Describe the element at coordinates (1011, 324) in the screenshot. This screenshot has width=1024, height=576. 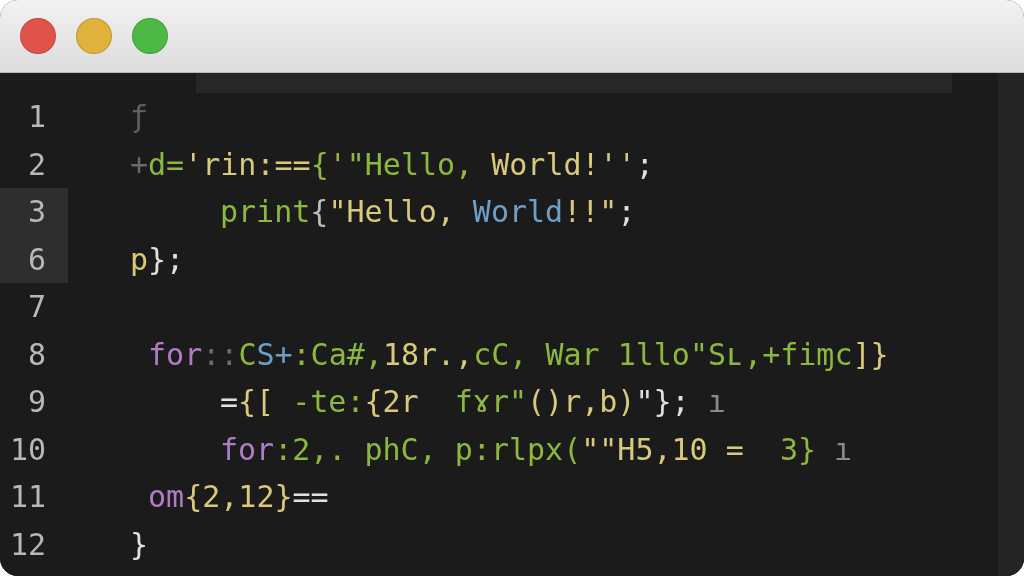
I see `scrollbar` at that location.